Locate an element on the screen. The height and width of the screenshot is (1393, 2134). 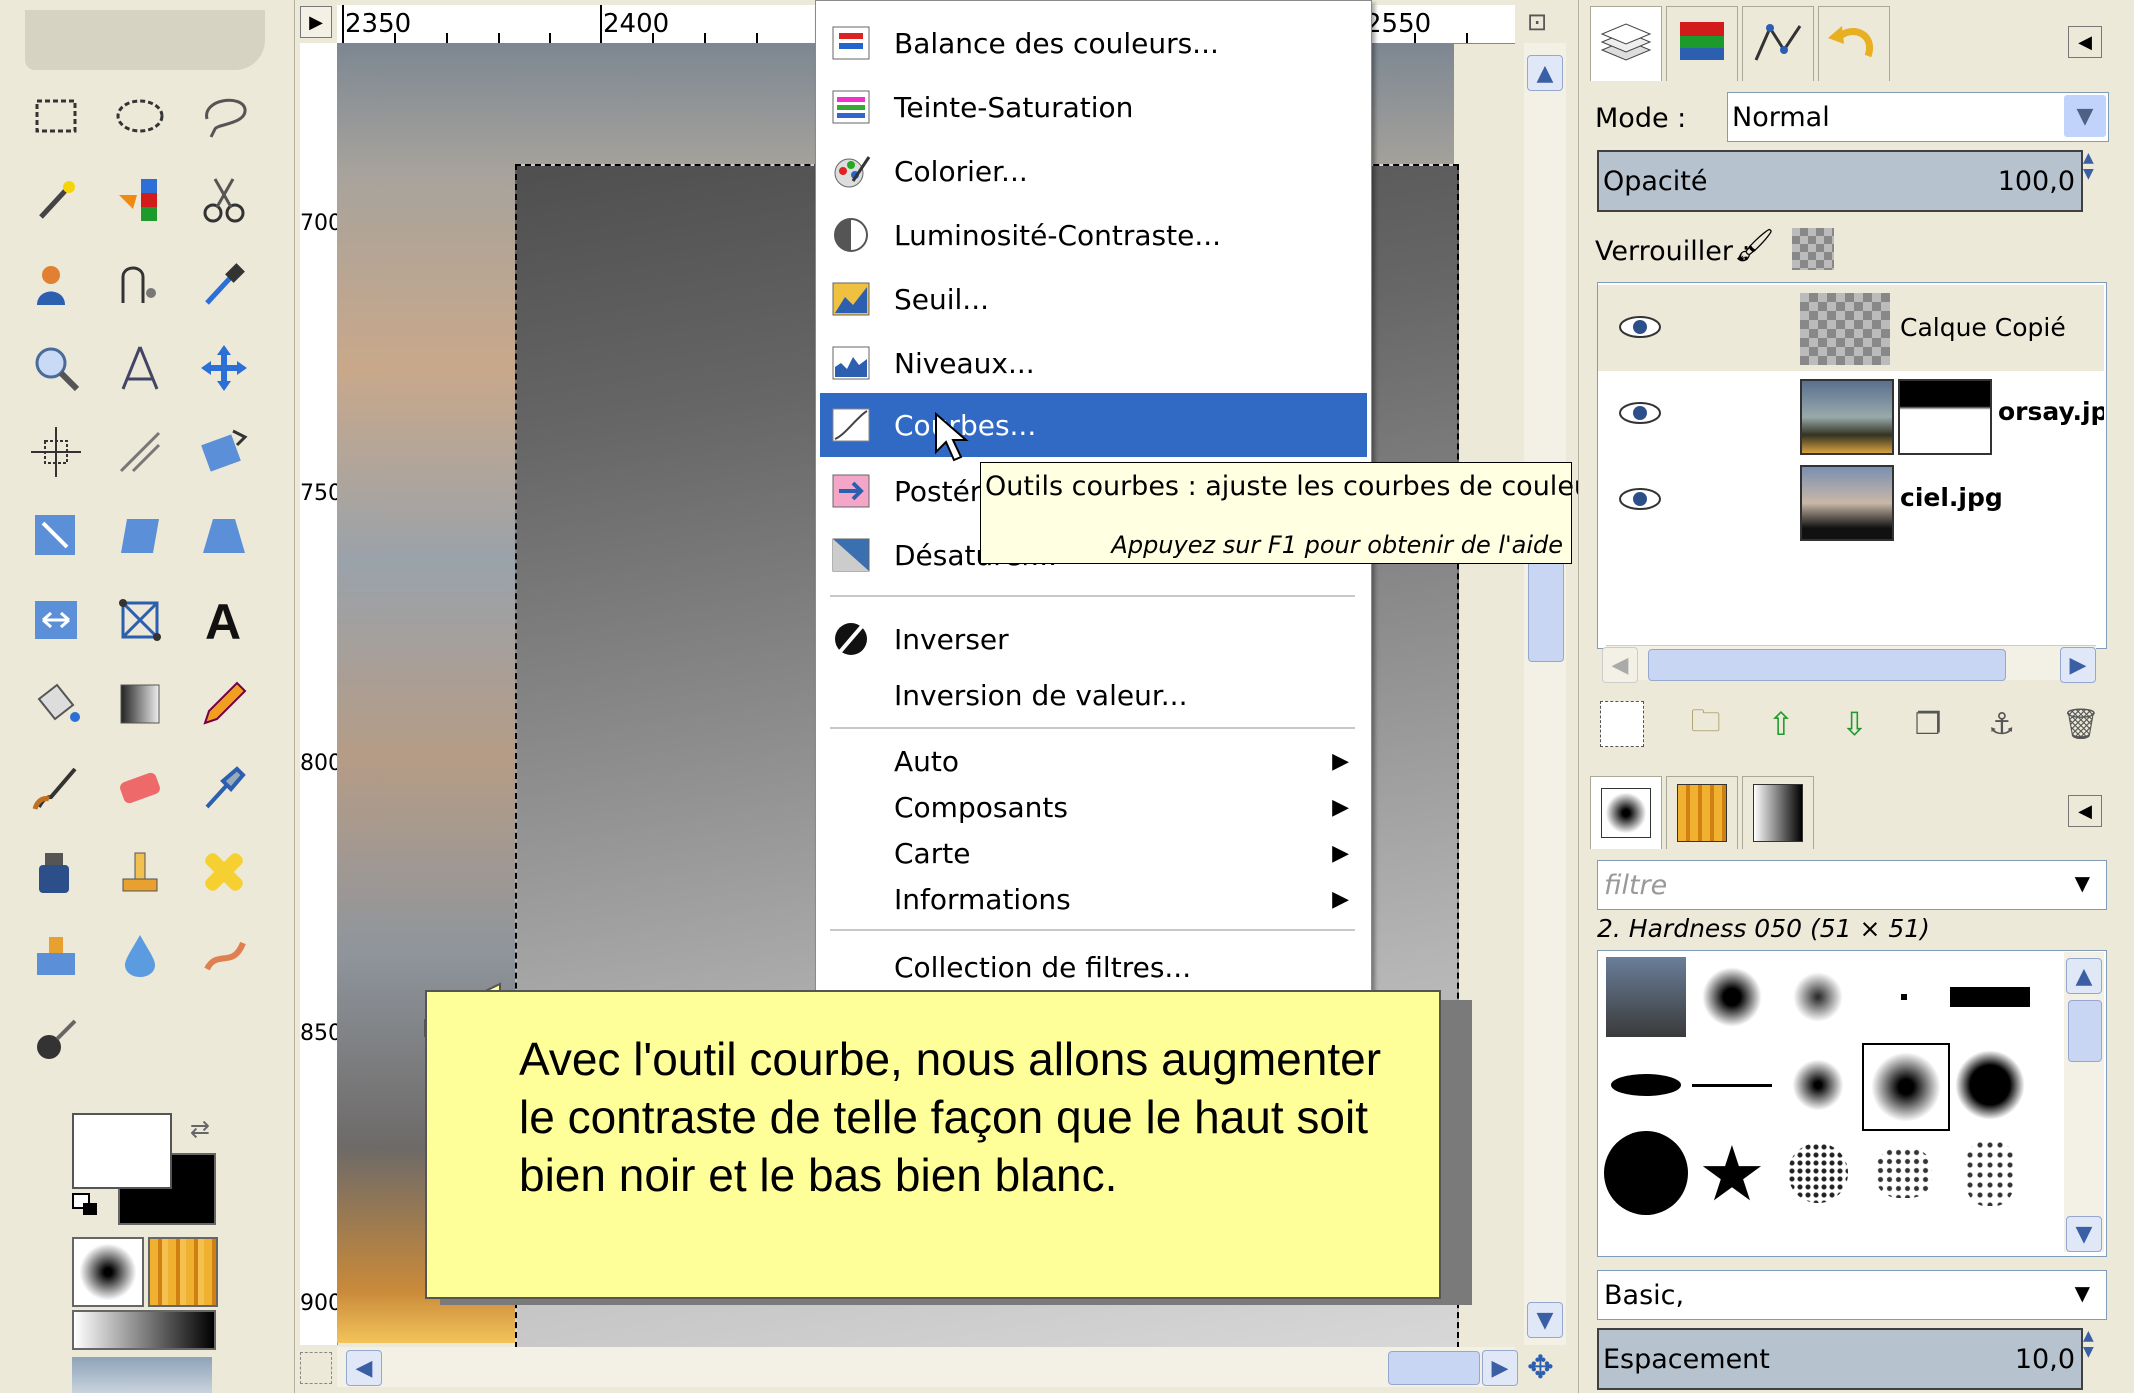
lock-pixels-icon: 🖌 is located at coordinates (1754, 248).